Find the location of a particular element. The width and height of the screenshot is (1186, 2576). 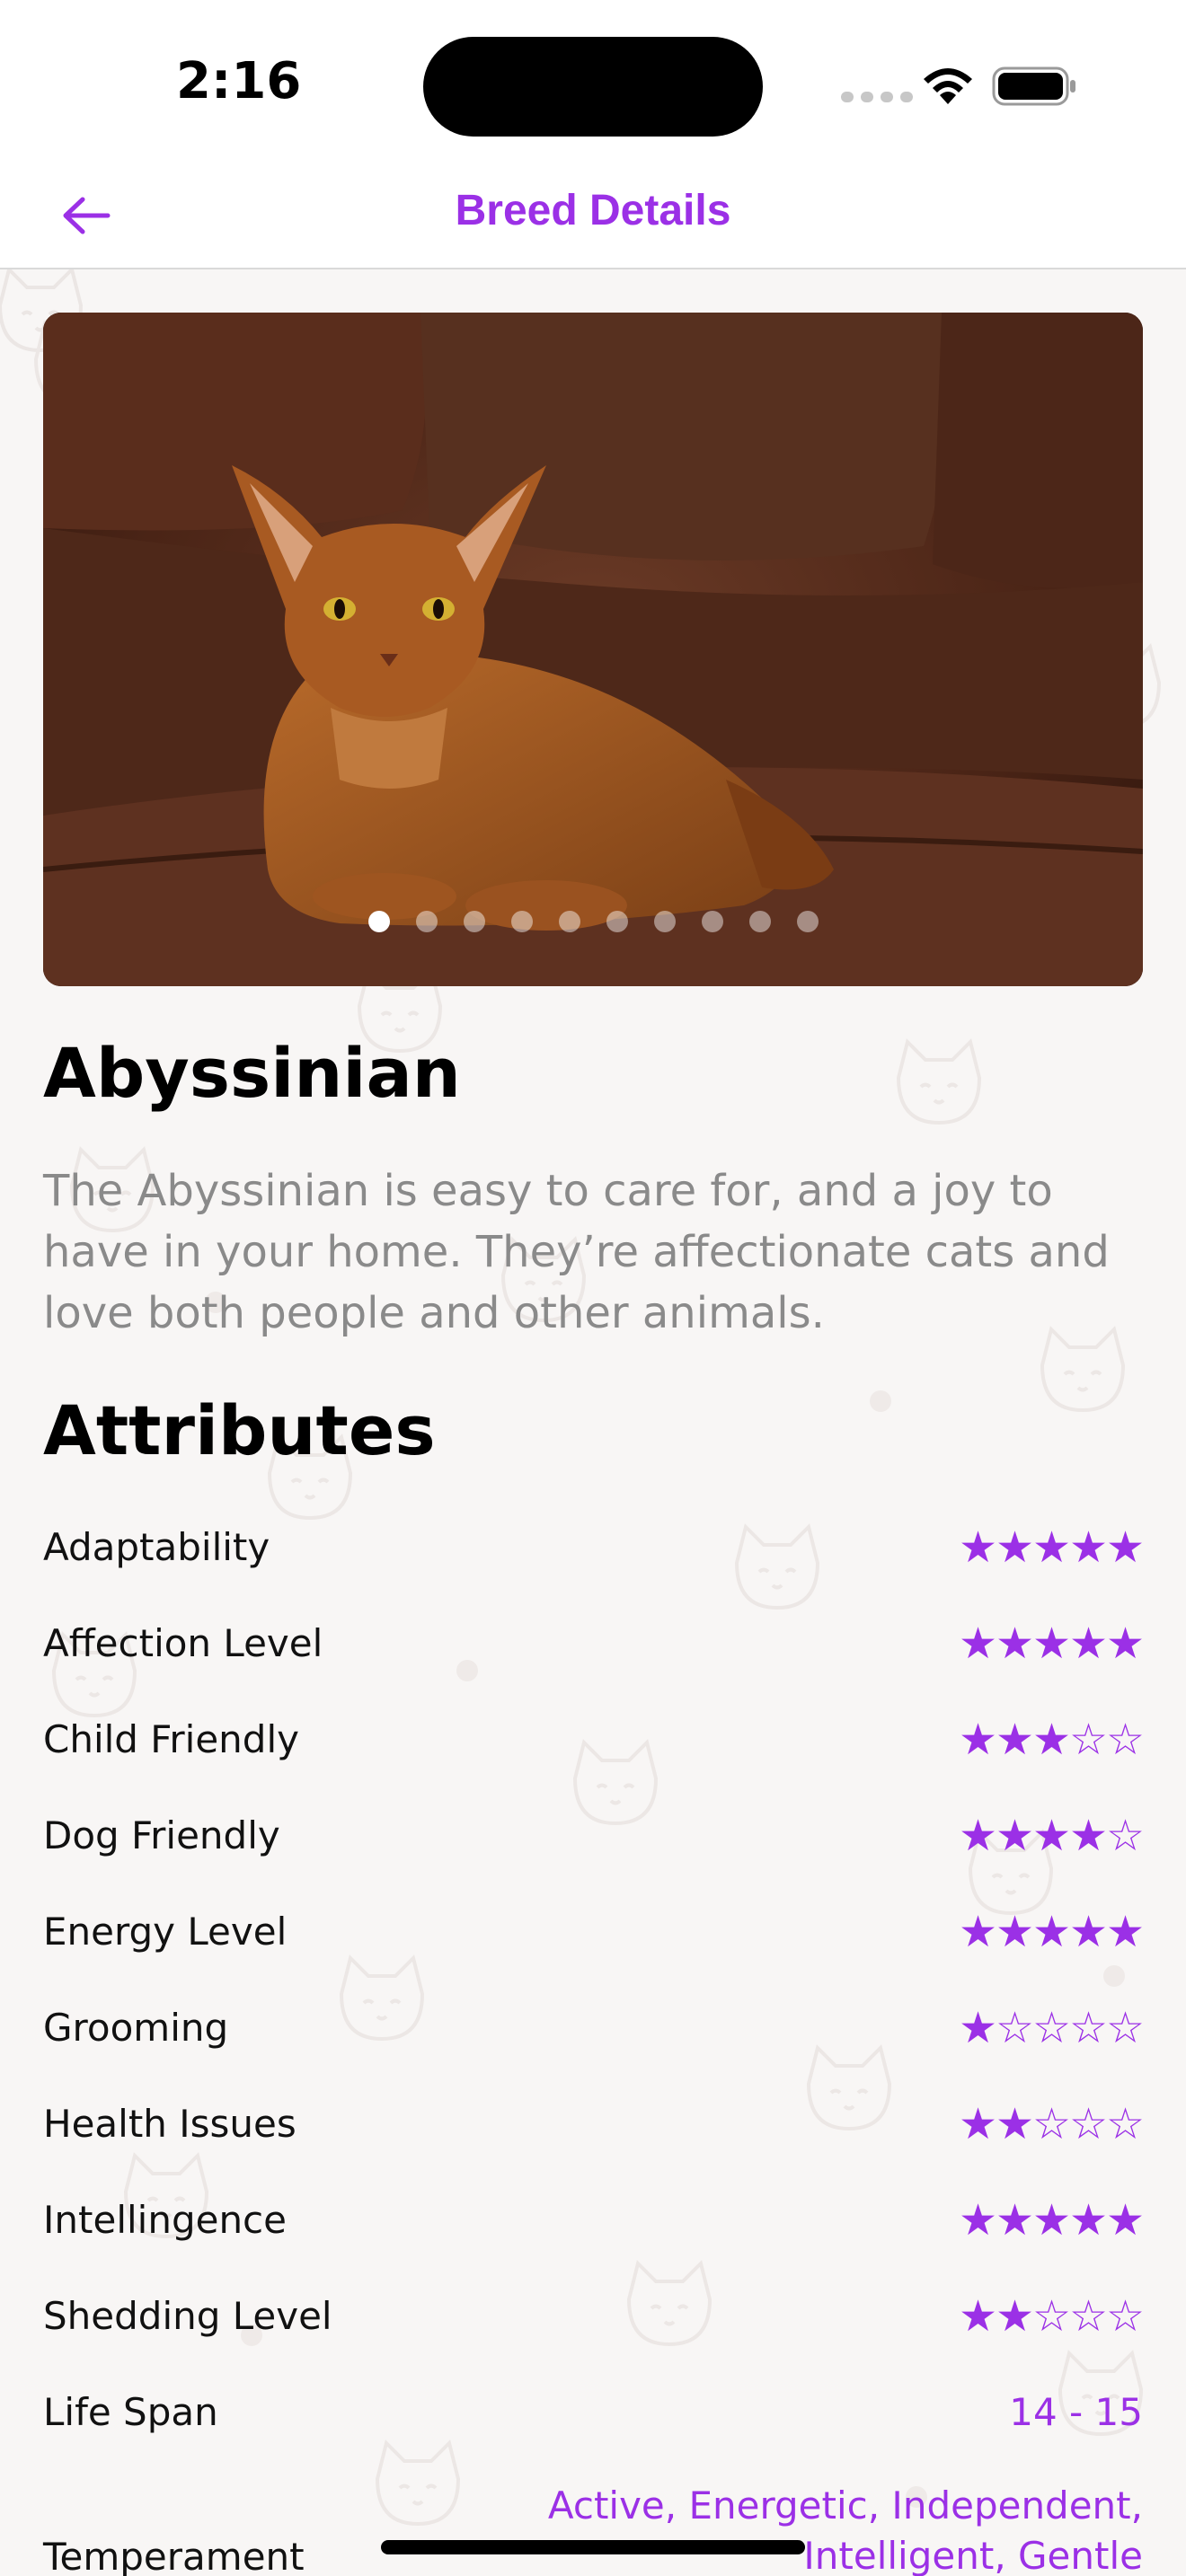

life-span-value: 14 - 15 is located at coordinates (1076, 2412).